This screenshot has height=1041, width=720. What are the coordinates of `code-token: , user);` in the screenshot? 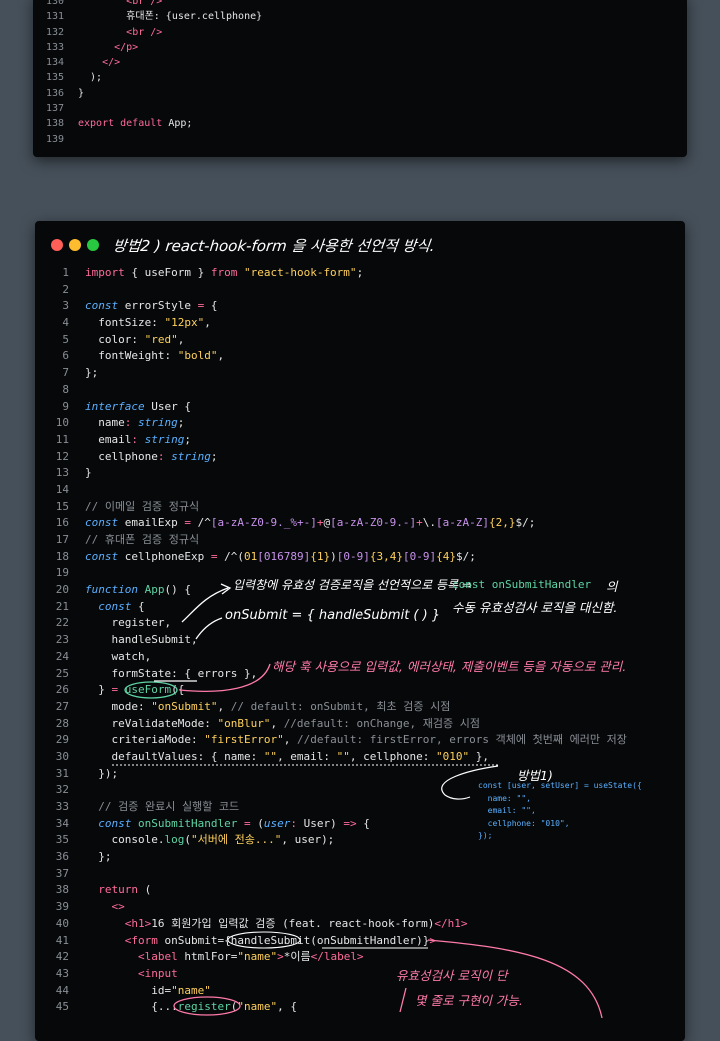 It's located at (308, 840).